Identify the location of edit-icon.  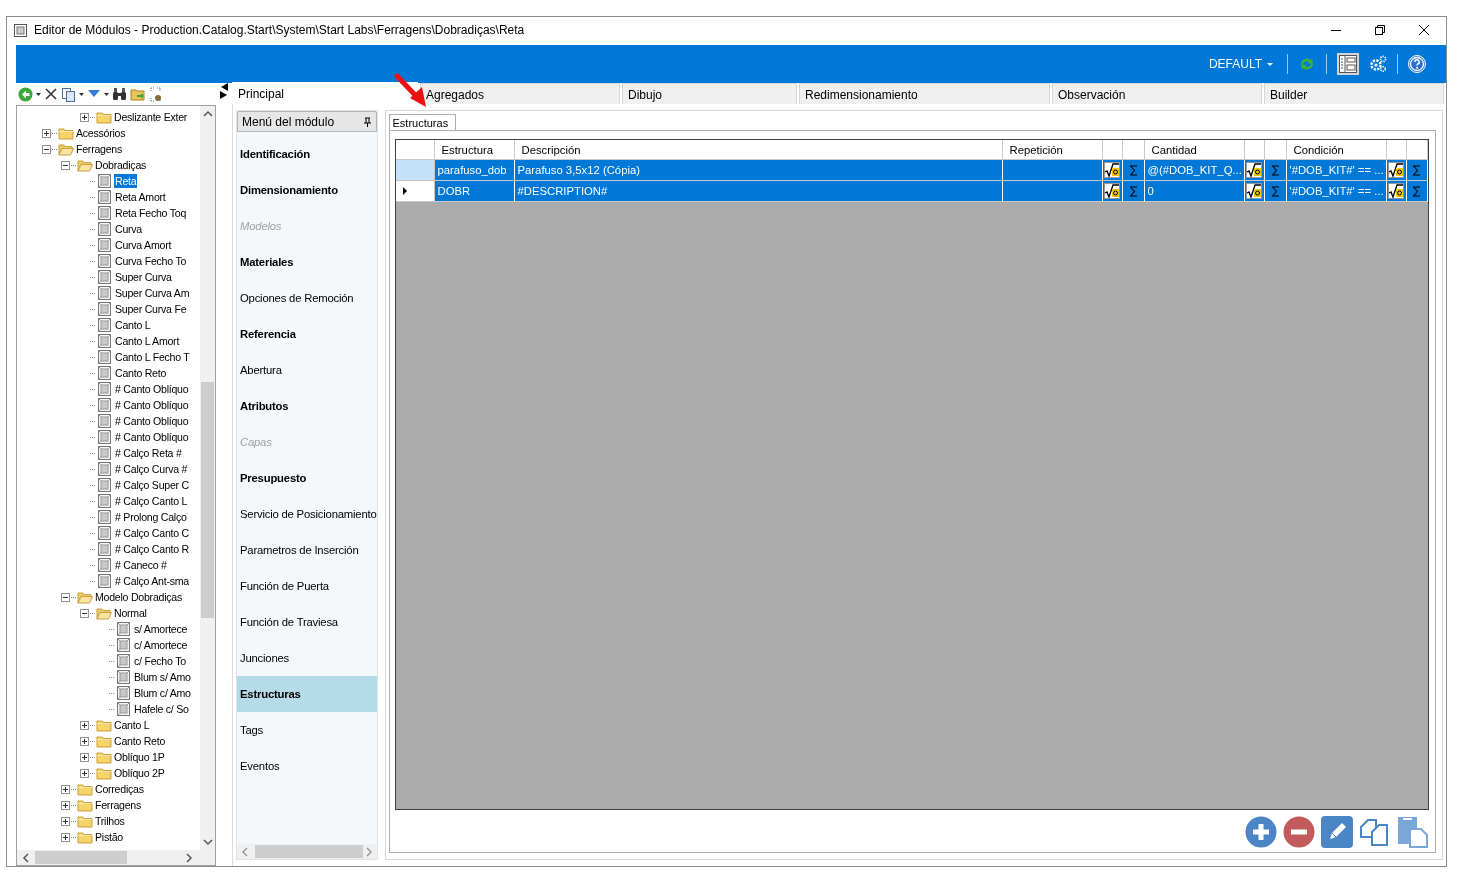
(1336, 832).